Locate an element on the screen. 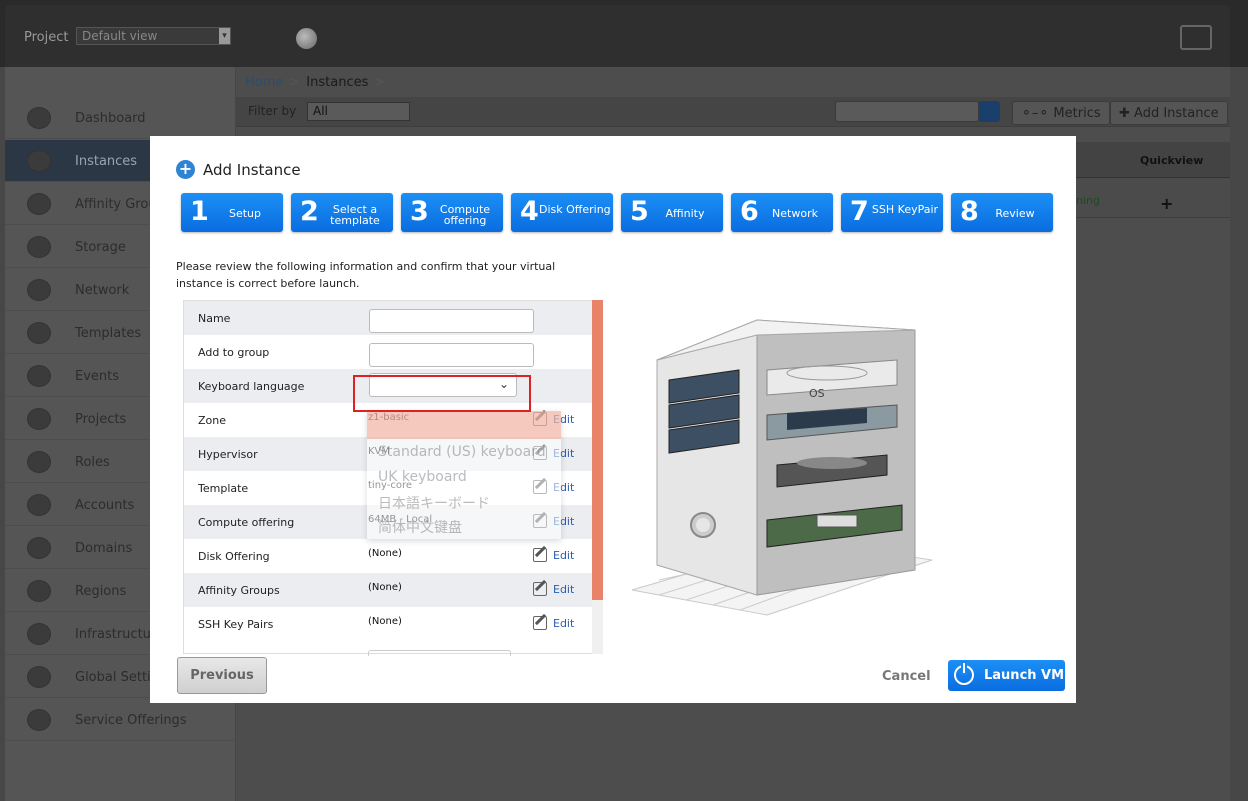  add-instance-label: Add Instance is located at coordinates (1176, 113).